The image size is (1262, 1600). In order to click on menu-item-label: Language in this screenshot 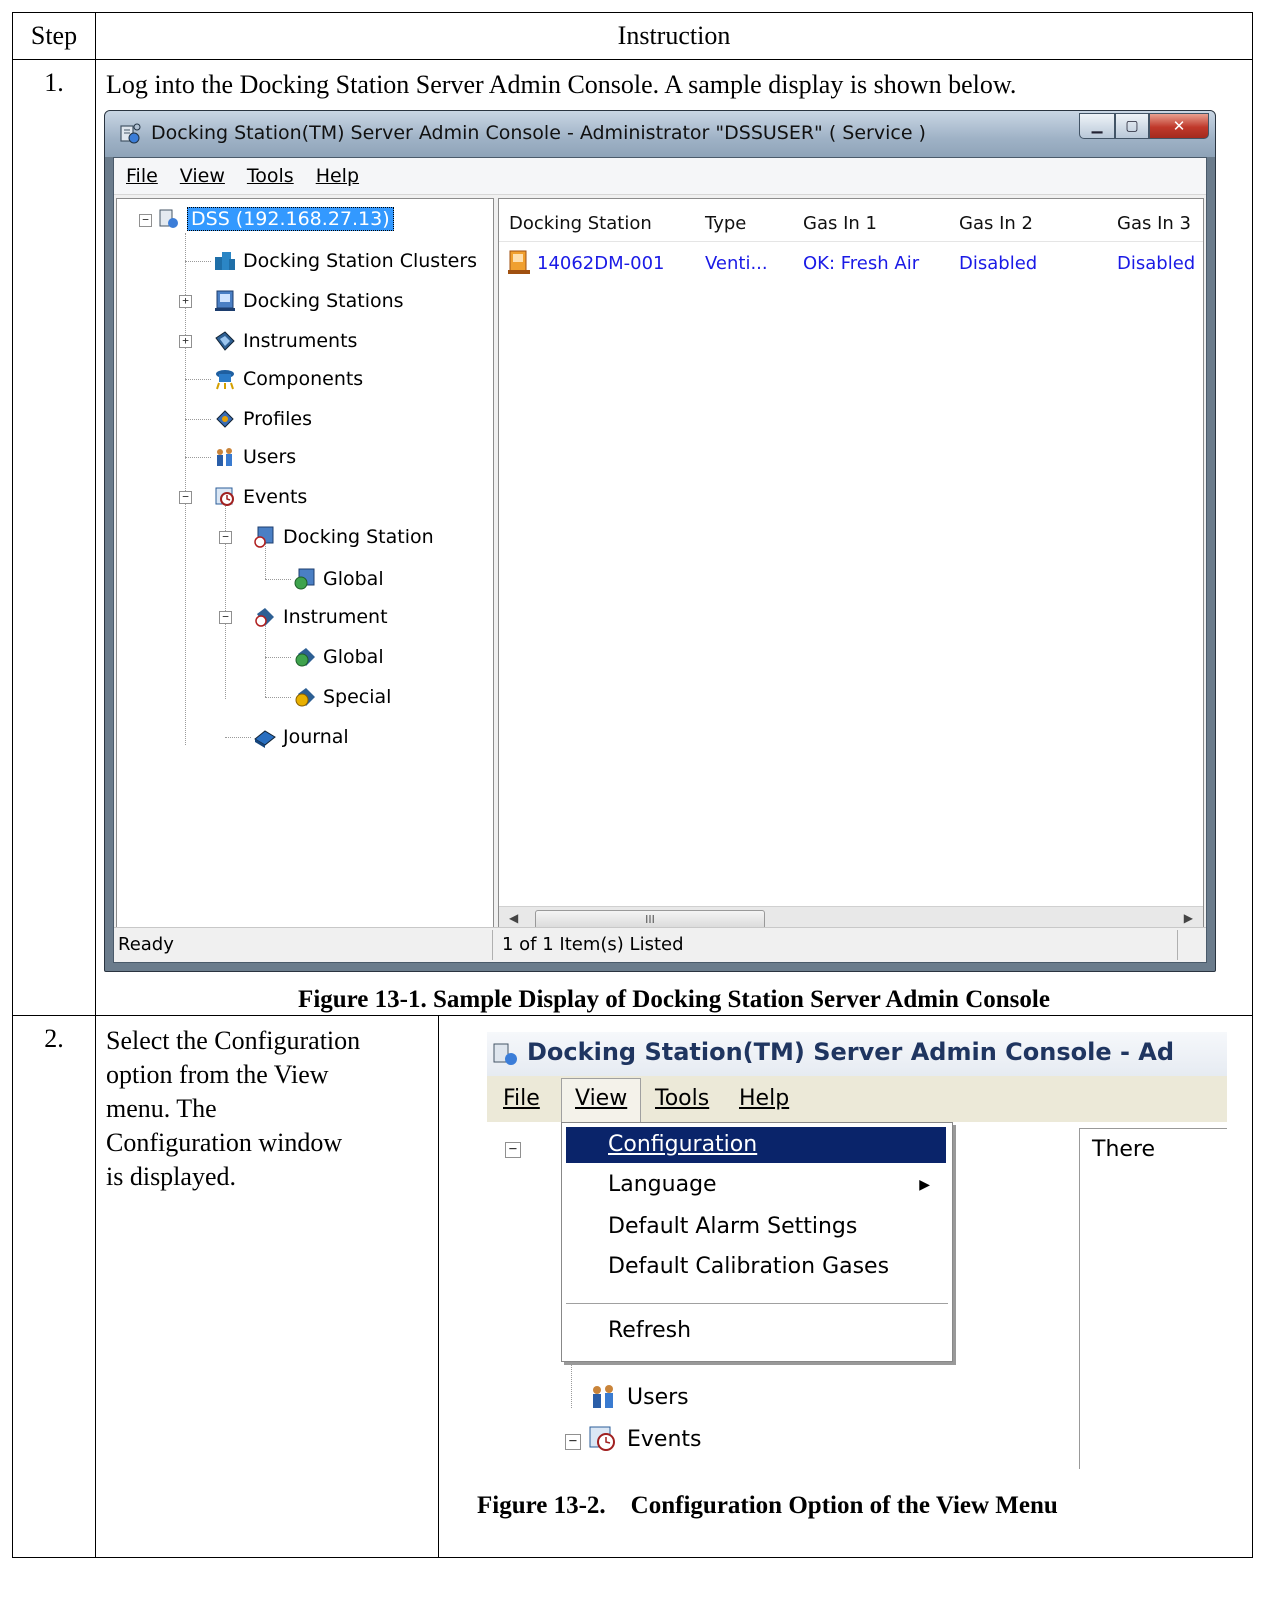, I will do `click(662, 1184)`.